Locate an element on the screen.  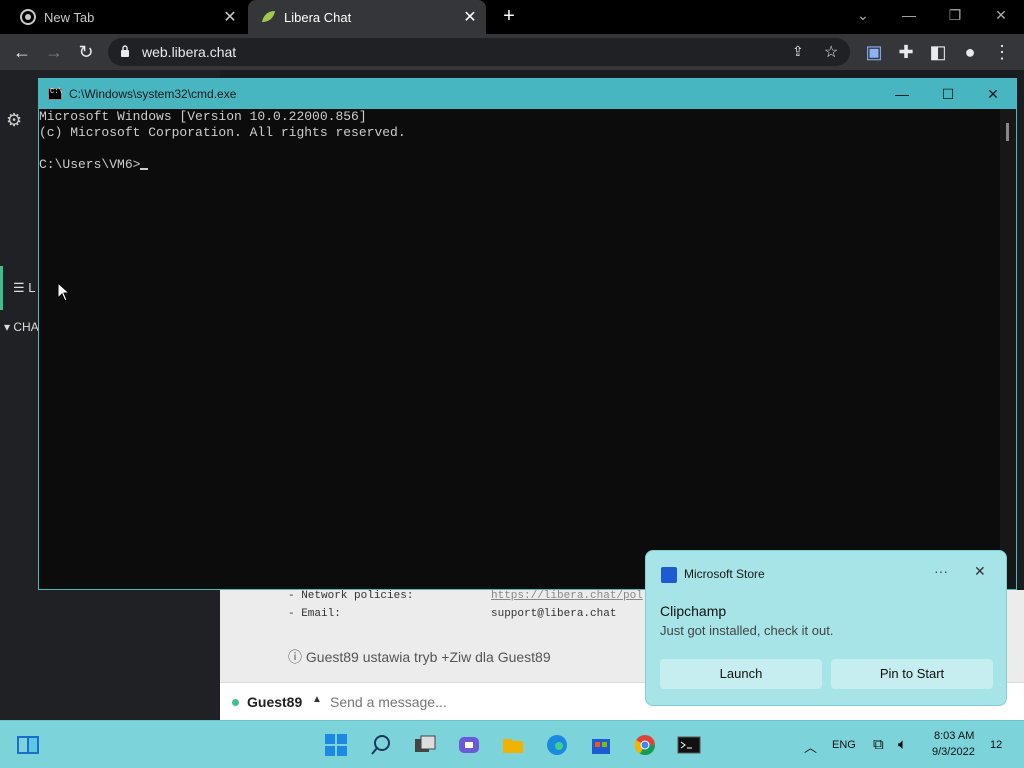
back-button: ← is located at coordinates (22, 52).